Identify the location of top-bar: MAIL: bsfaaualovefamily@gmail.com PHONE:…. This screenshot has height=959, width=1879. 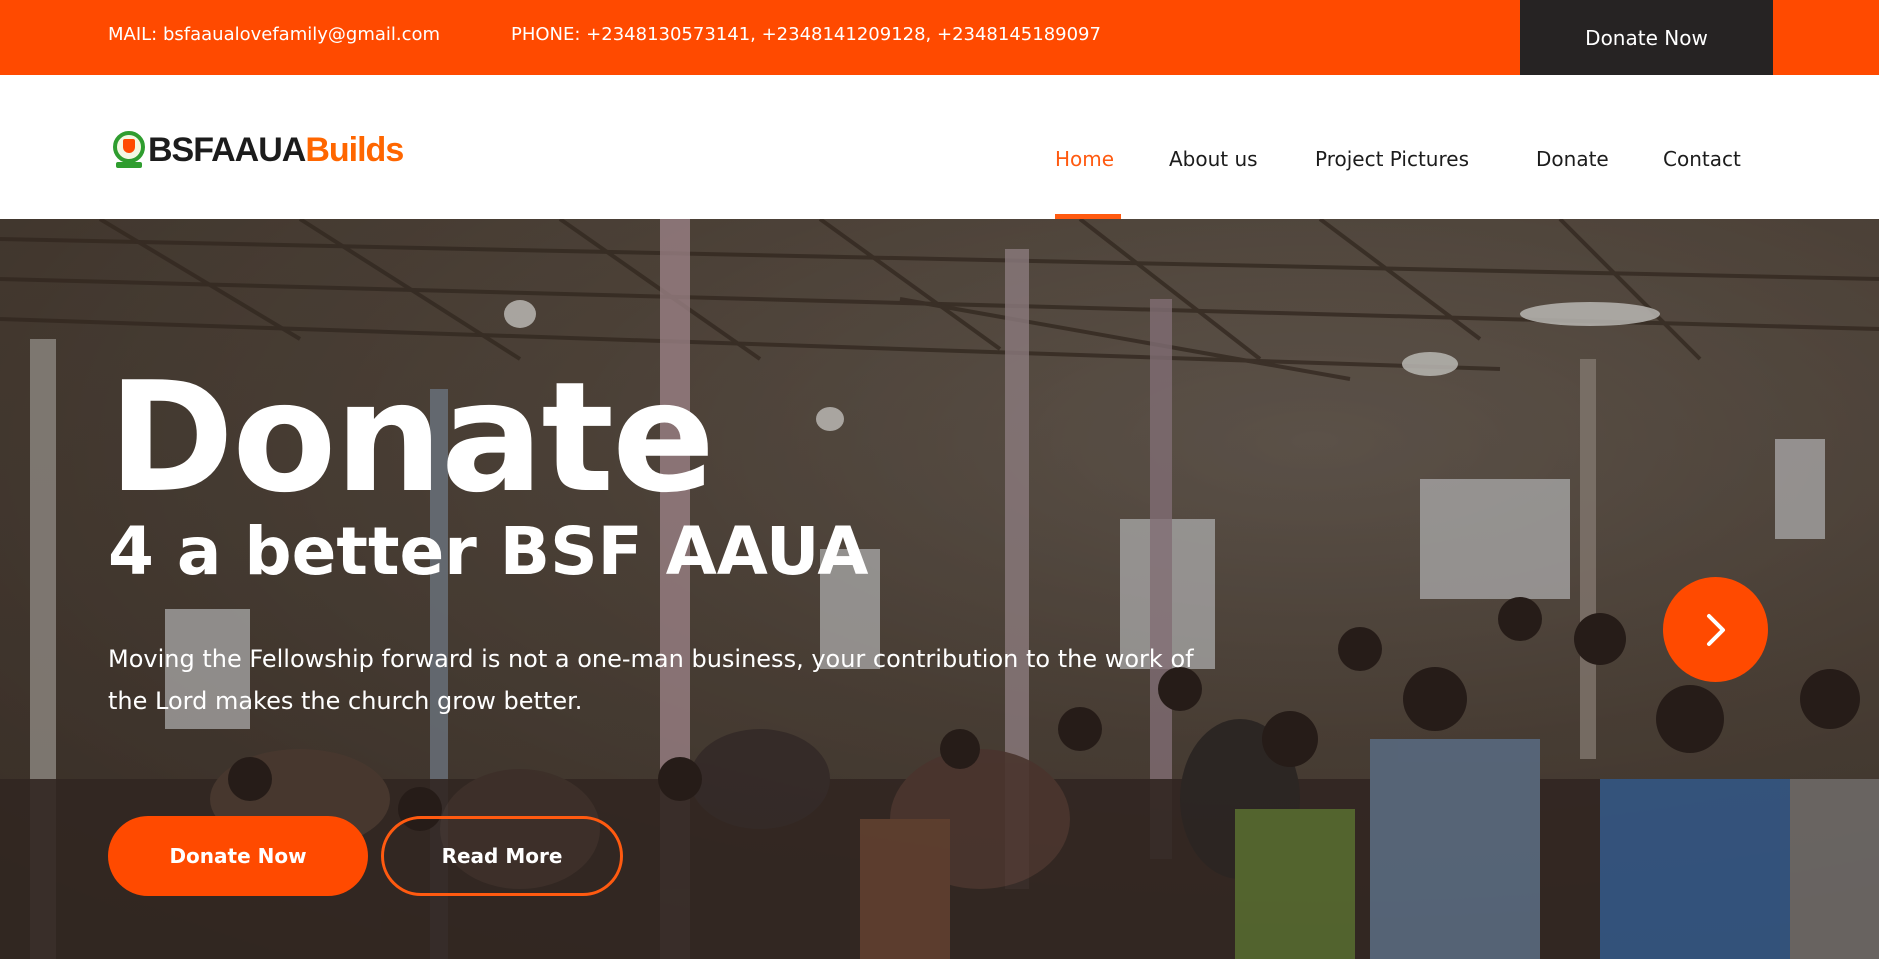
(939, 37).